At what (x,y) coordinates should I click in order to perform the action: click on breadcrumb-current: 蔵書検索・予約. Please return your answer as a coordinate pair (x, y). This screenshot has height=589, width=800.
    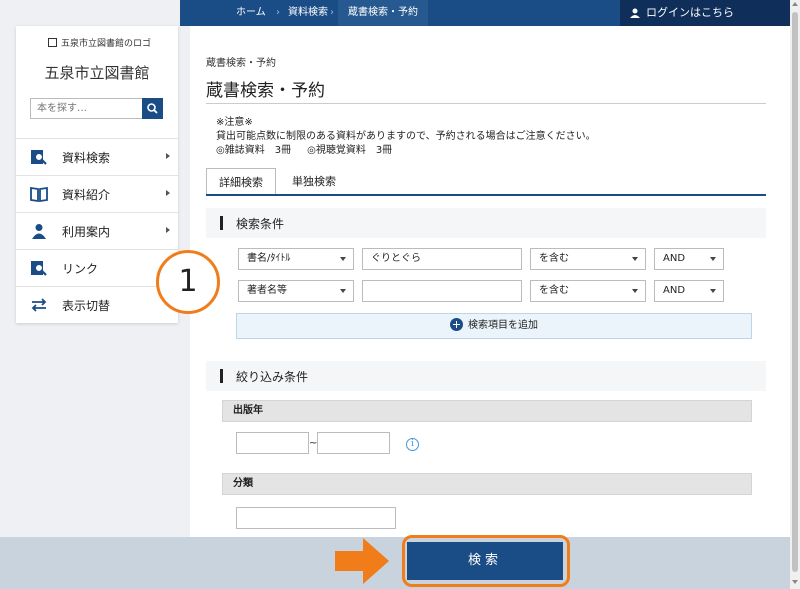
    Looking at the image, I should click on (383, 13).